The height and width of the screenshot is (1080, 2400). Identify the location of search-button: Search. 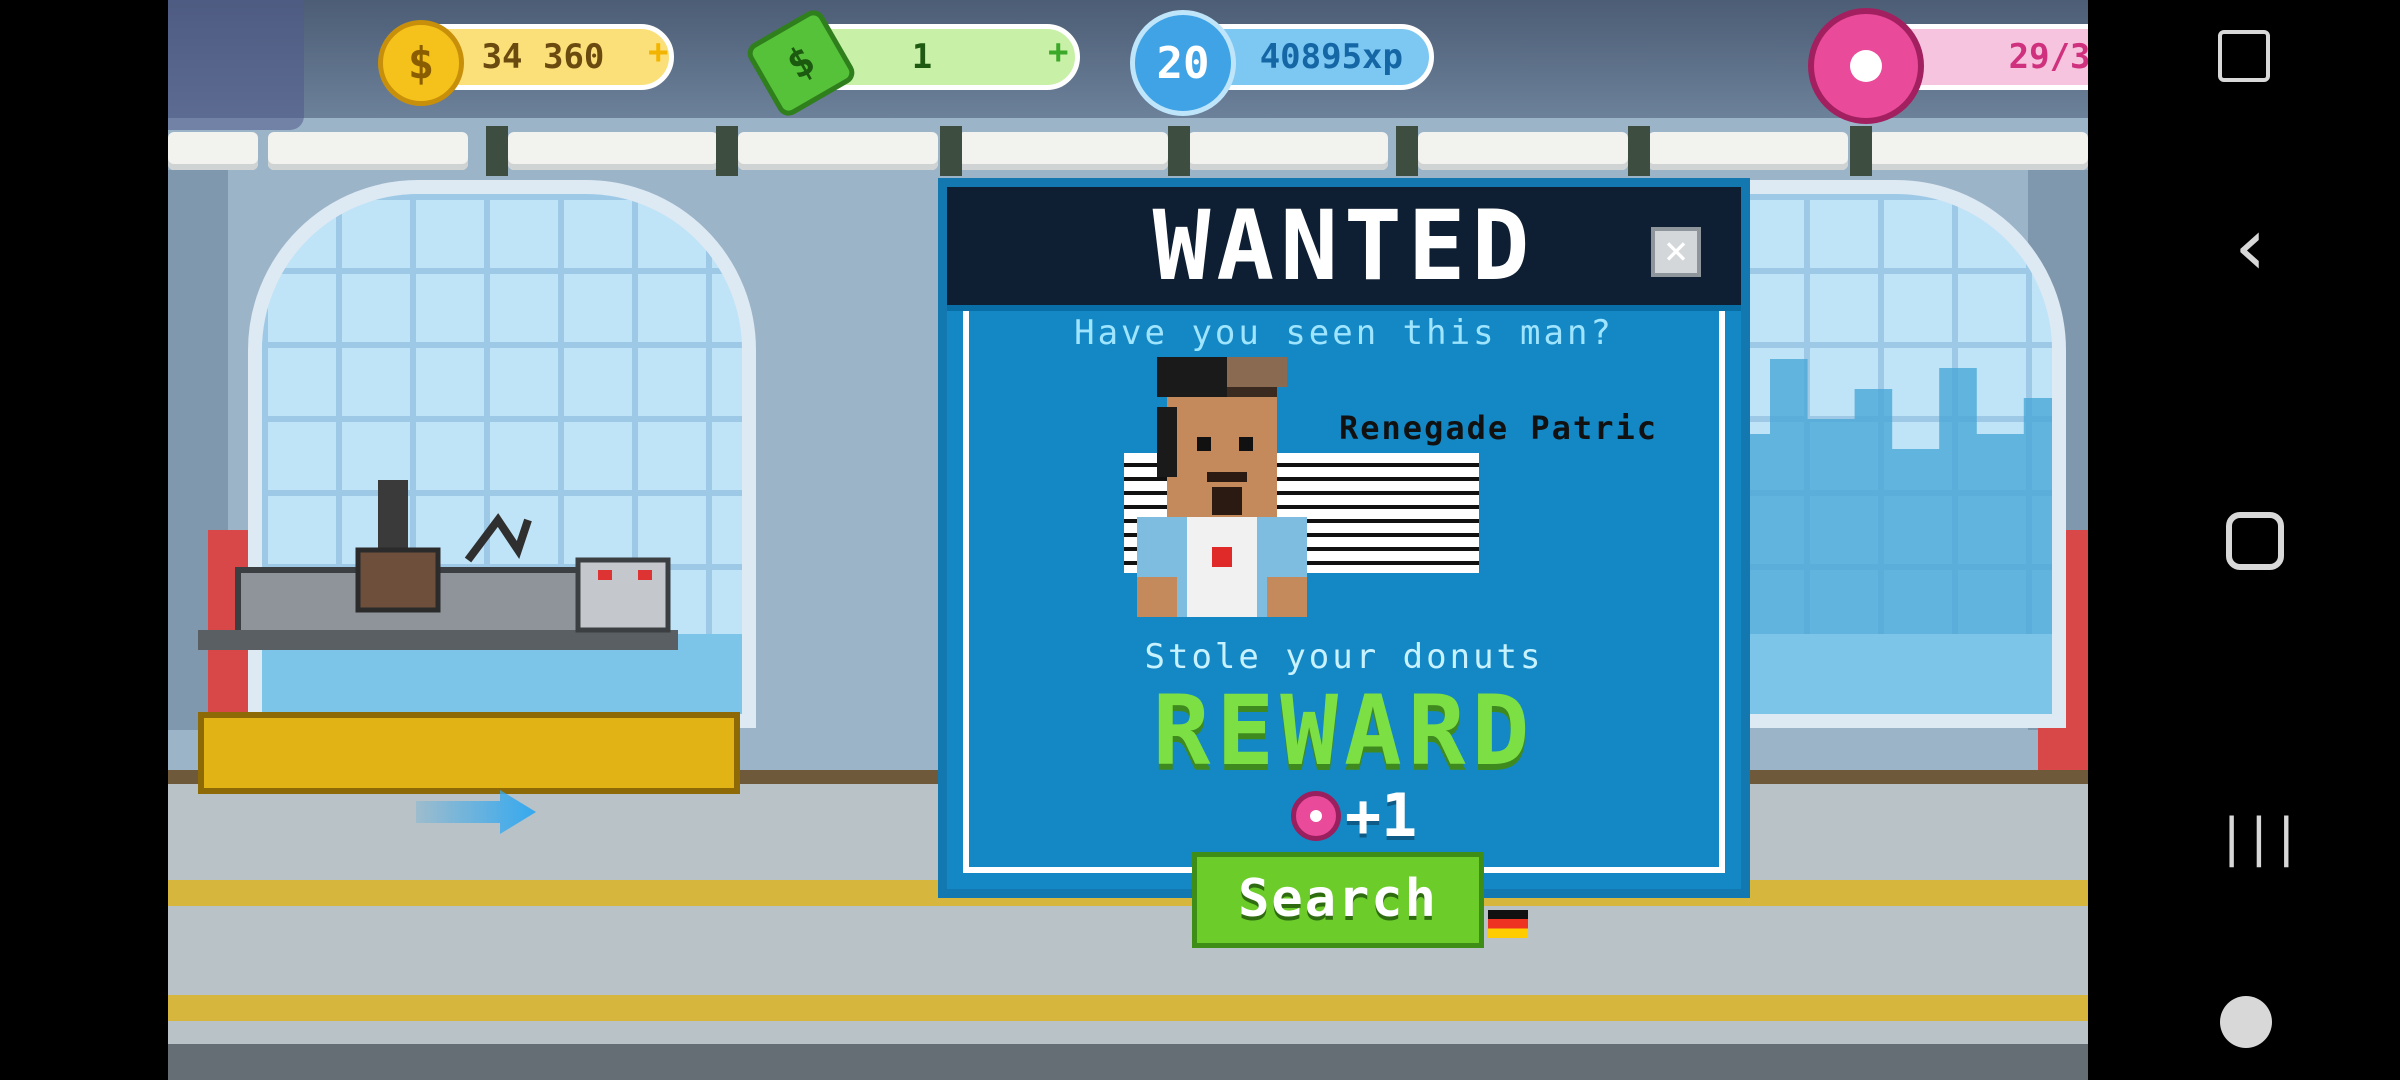
(1338, 900).